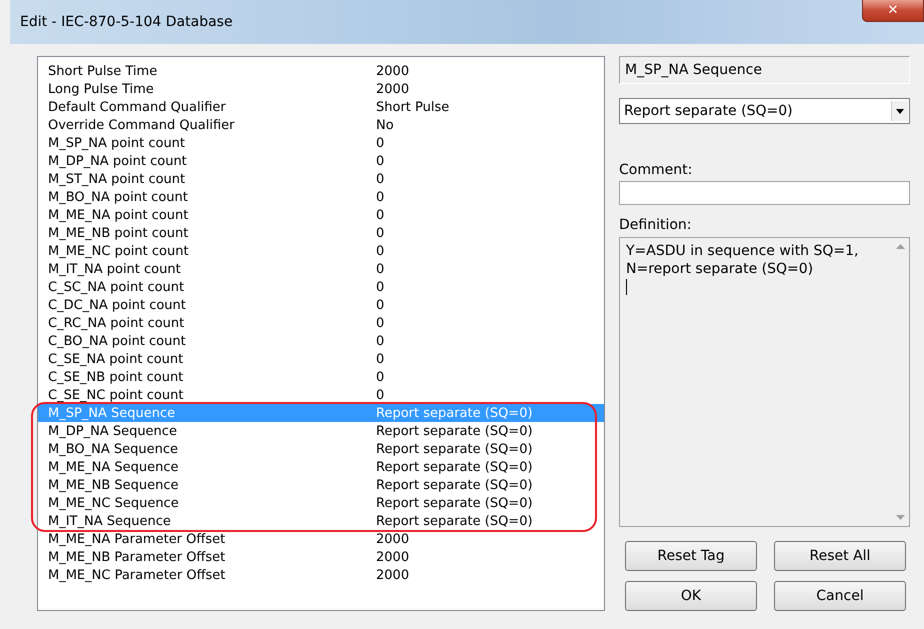 Image resolution: width=924 pixels, height=629 pixels. I want to click on list-row: M_ME_NA point count 0, so click(321, 215).